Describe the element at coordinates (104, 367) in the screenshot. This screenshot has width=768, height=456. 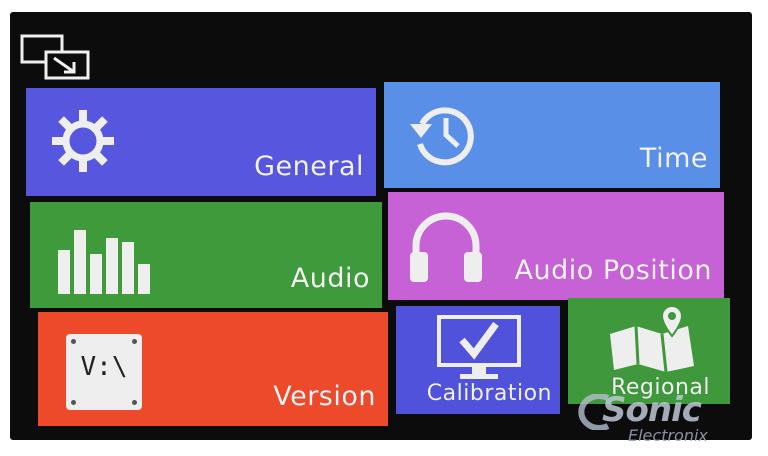
I see `version-badge-text: V:\` at that location.